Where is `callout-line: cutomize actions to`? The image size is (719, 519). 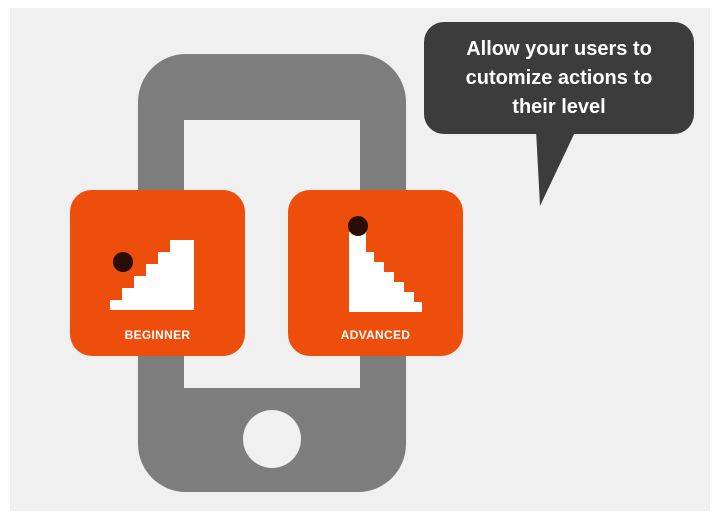 callout-line: cutomize actions to is located at coordinates (559, 78).